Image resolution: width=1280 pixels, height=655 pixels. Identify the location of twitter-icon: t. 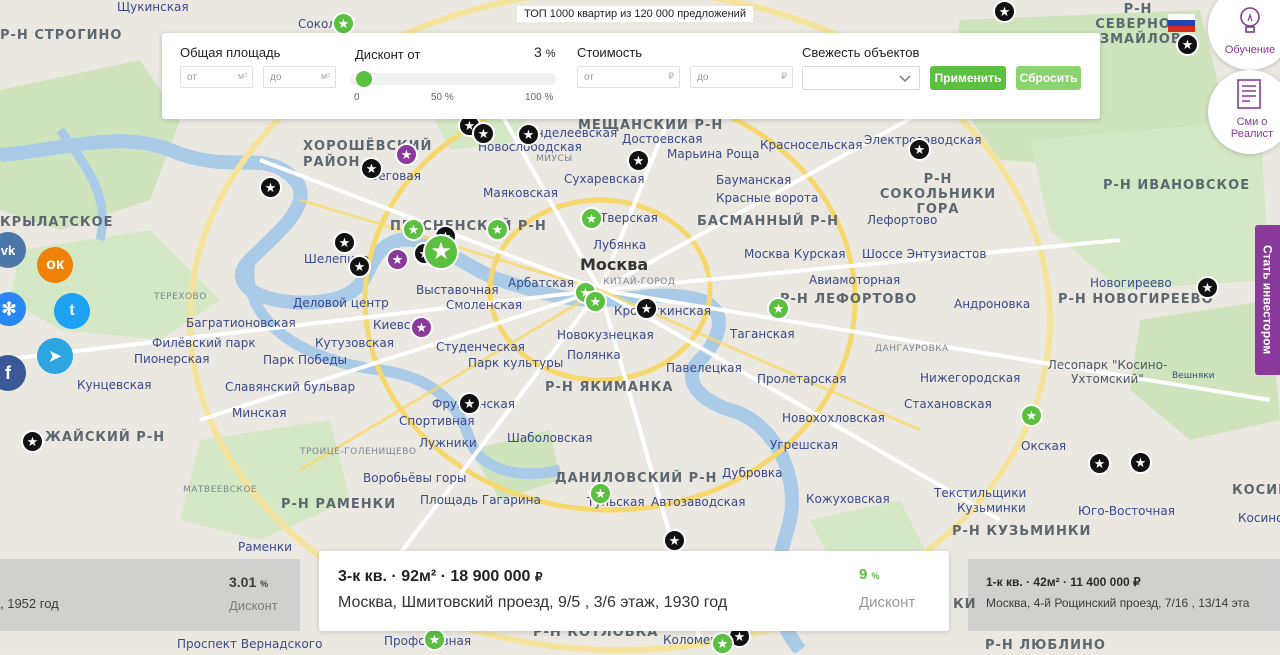
(72, 311).